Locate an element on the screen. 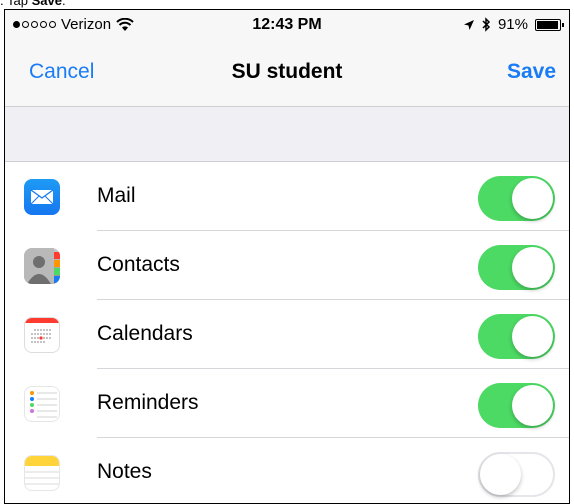 The image size is (574, 504). list-item-calendars: Calendars is located at coordinates (287, 334).